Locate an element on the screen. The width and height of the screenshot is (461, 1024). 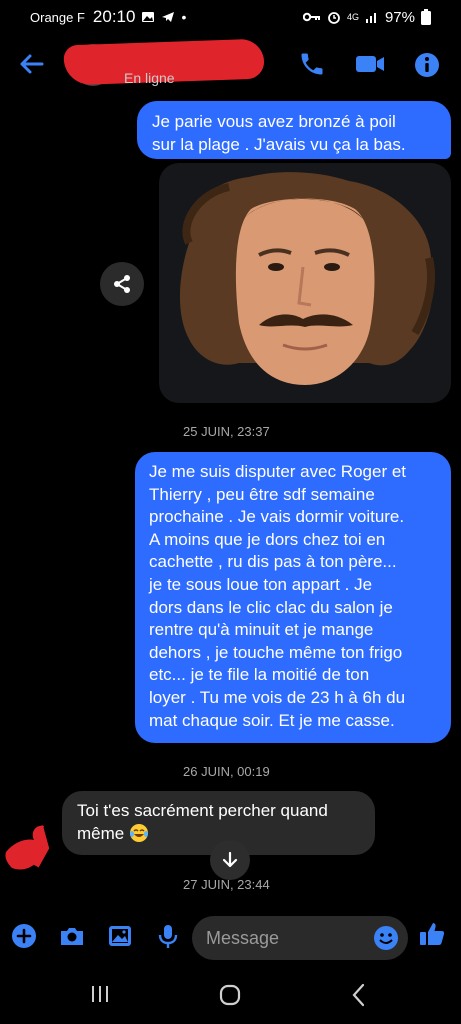
info-icon is located at coordinates (427, 65).